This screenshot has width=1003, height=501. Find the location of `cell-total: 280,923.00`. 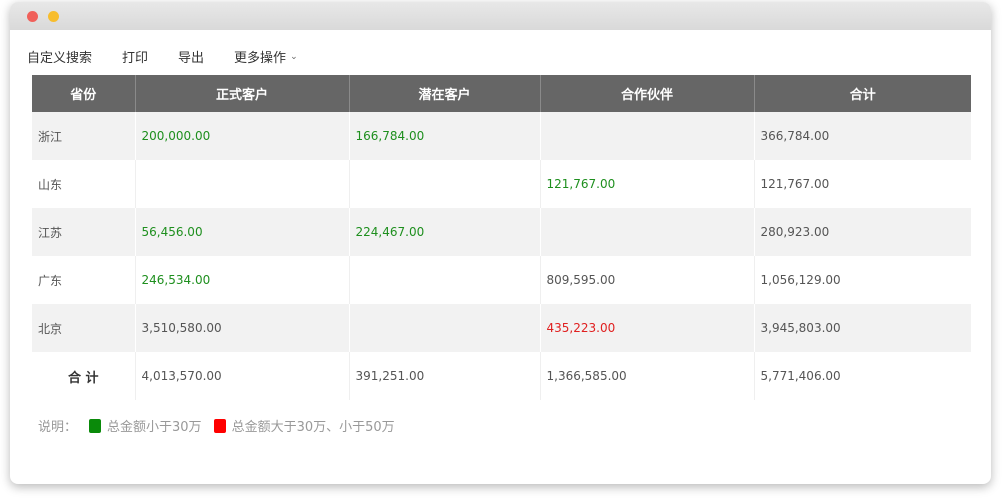

cell-total: 280,923.00 is located at coordinates (862, 232).